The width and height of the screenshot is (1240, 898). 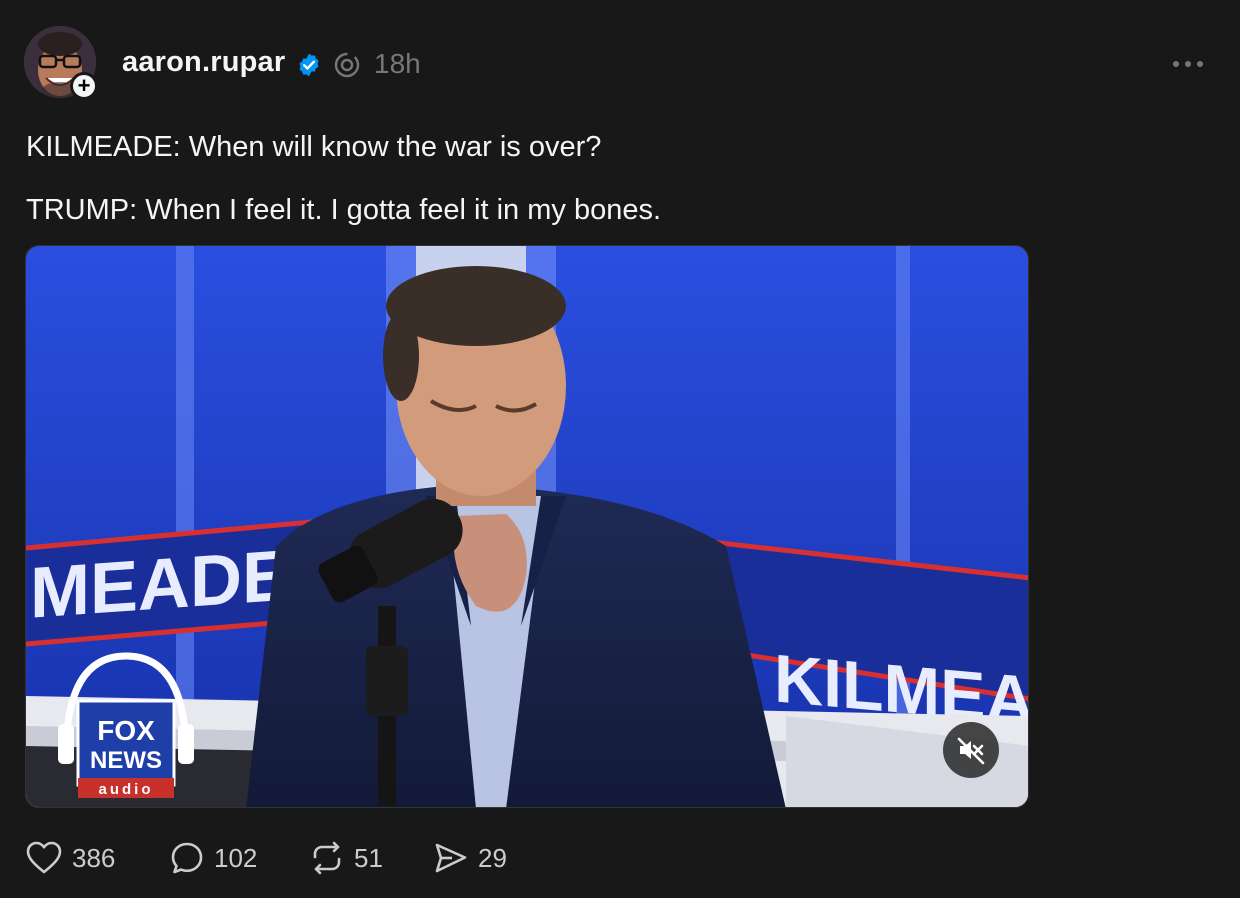 What do you see at coordinates (126, 760) in the screenshot?
I see `logo-text-news: NEWS` at bounding box center [126, 760].